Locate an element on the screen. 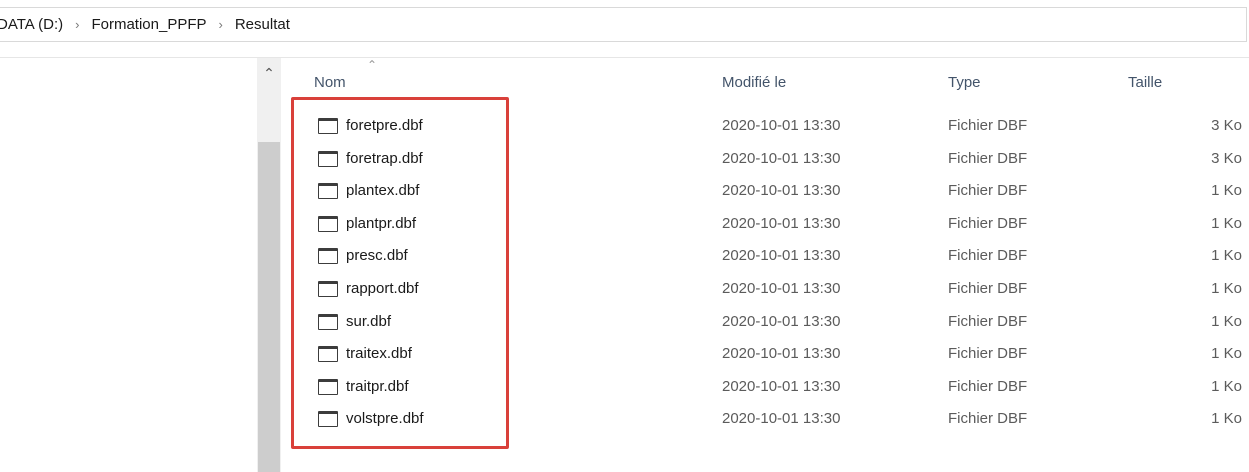 Image resolution: width=1249 pixels, height=472 pixels. column-header-modified: Modifié le is located at coordinates (754, 83).